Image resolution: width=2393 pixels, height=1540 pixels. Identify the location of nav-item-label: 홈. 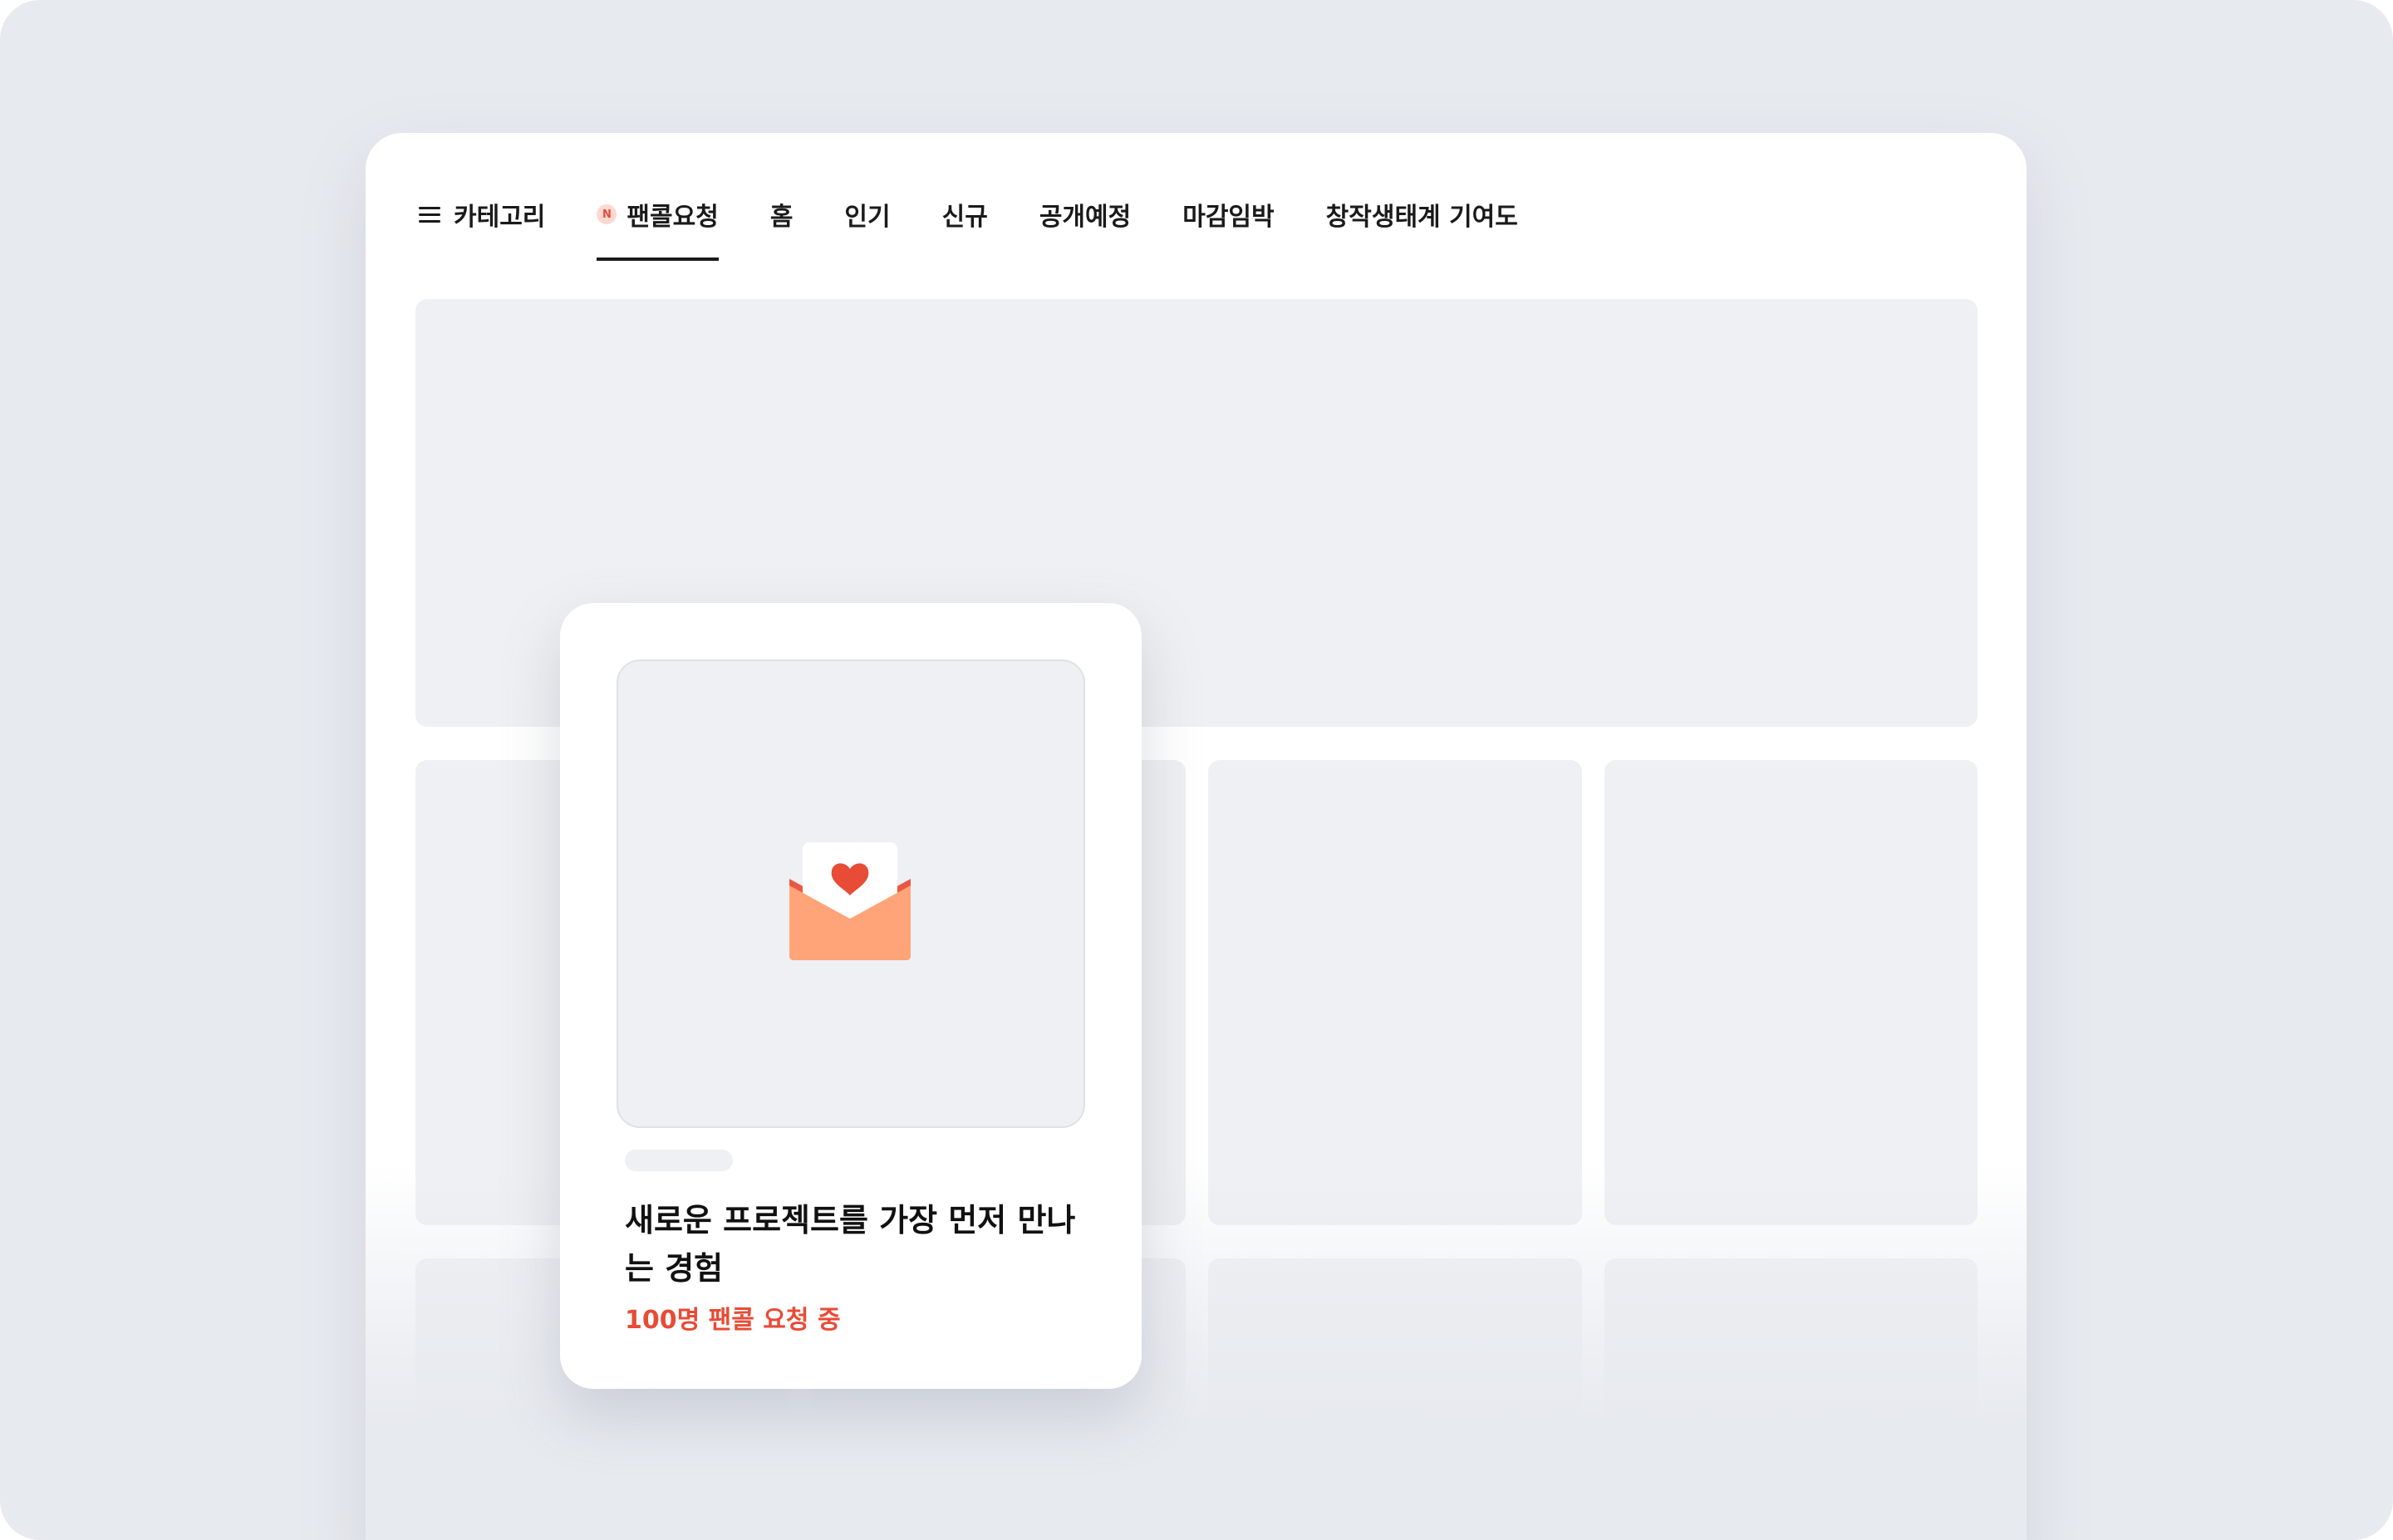
(781, 217).